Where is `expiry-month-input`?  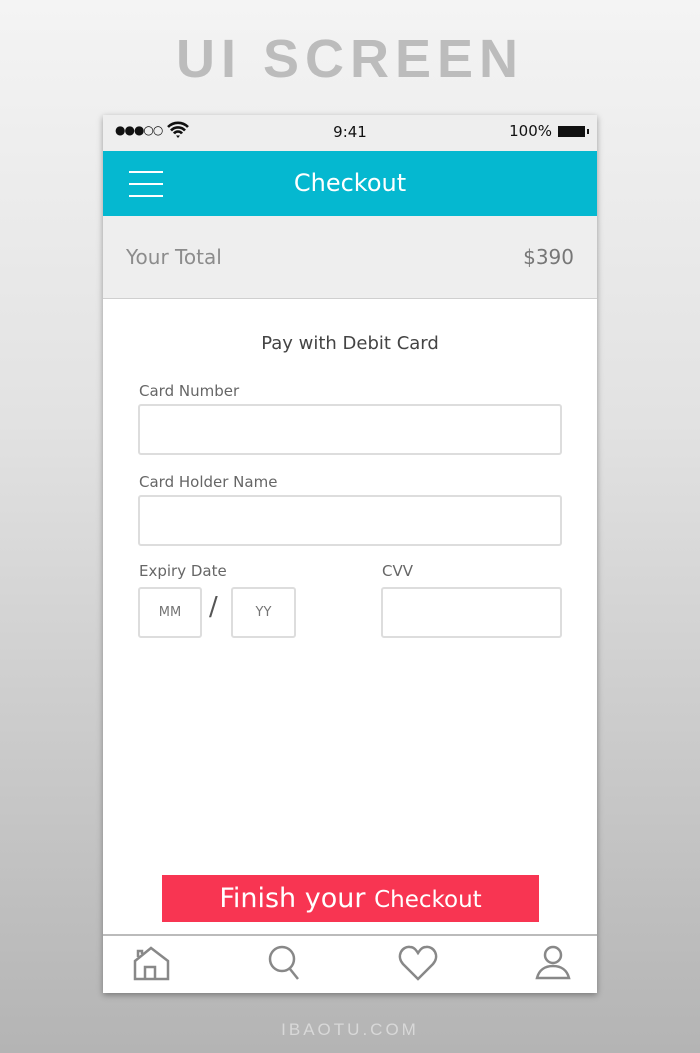
expiry-month-input is located at coordinates (170, 612).